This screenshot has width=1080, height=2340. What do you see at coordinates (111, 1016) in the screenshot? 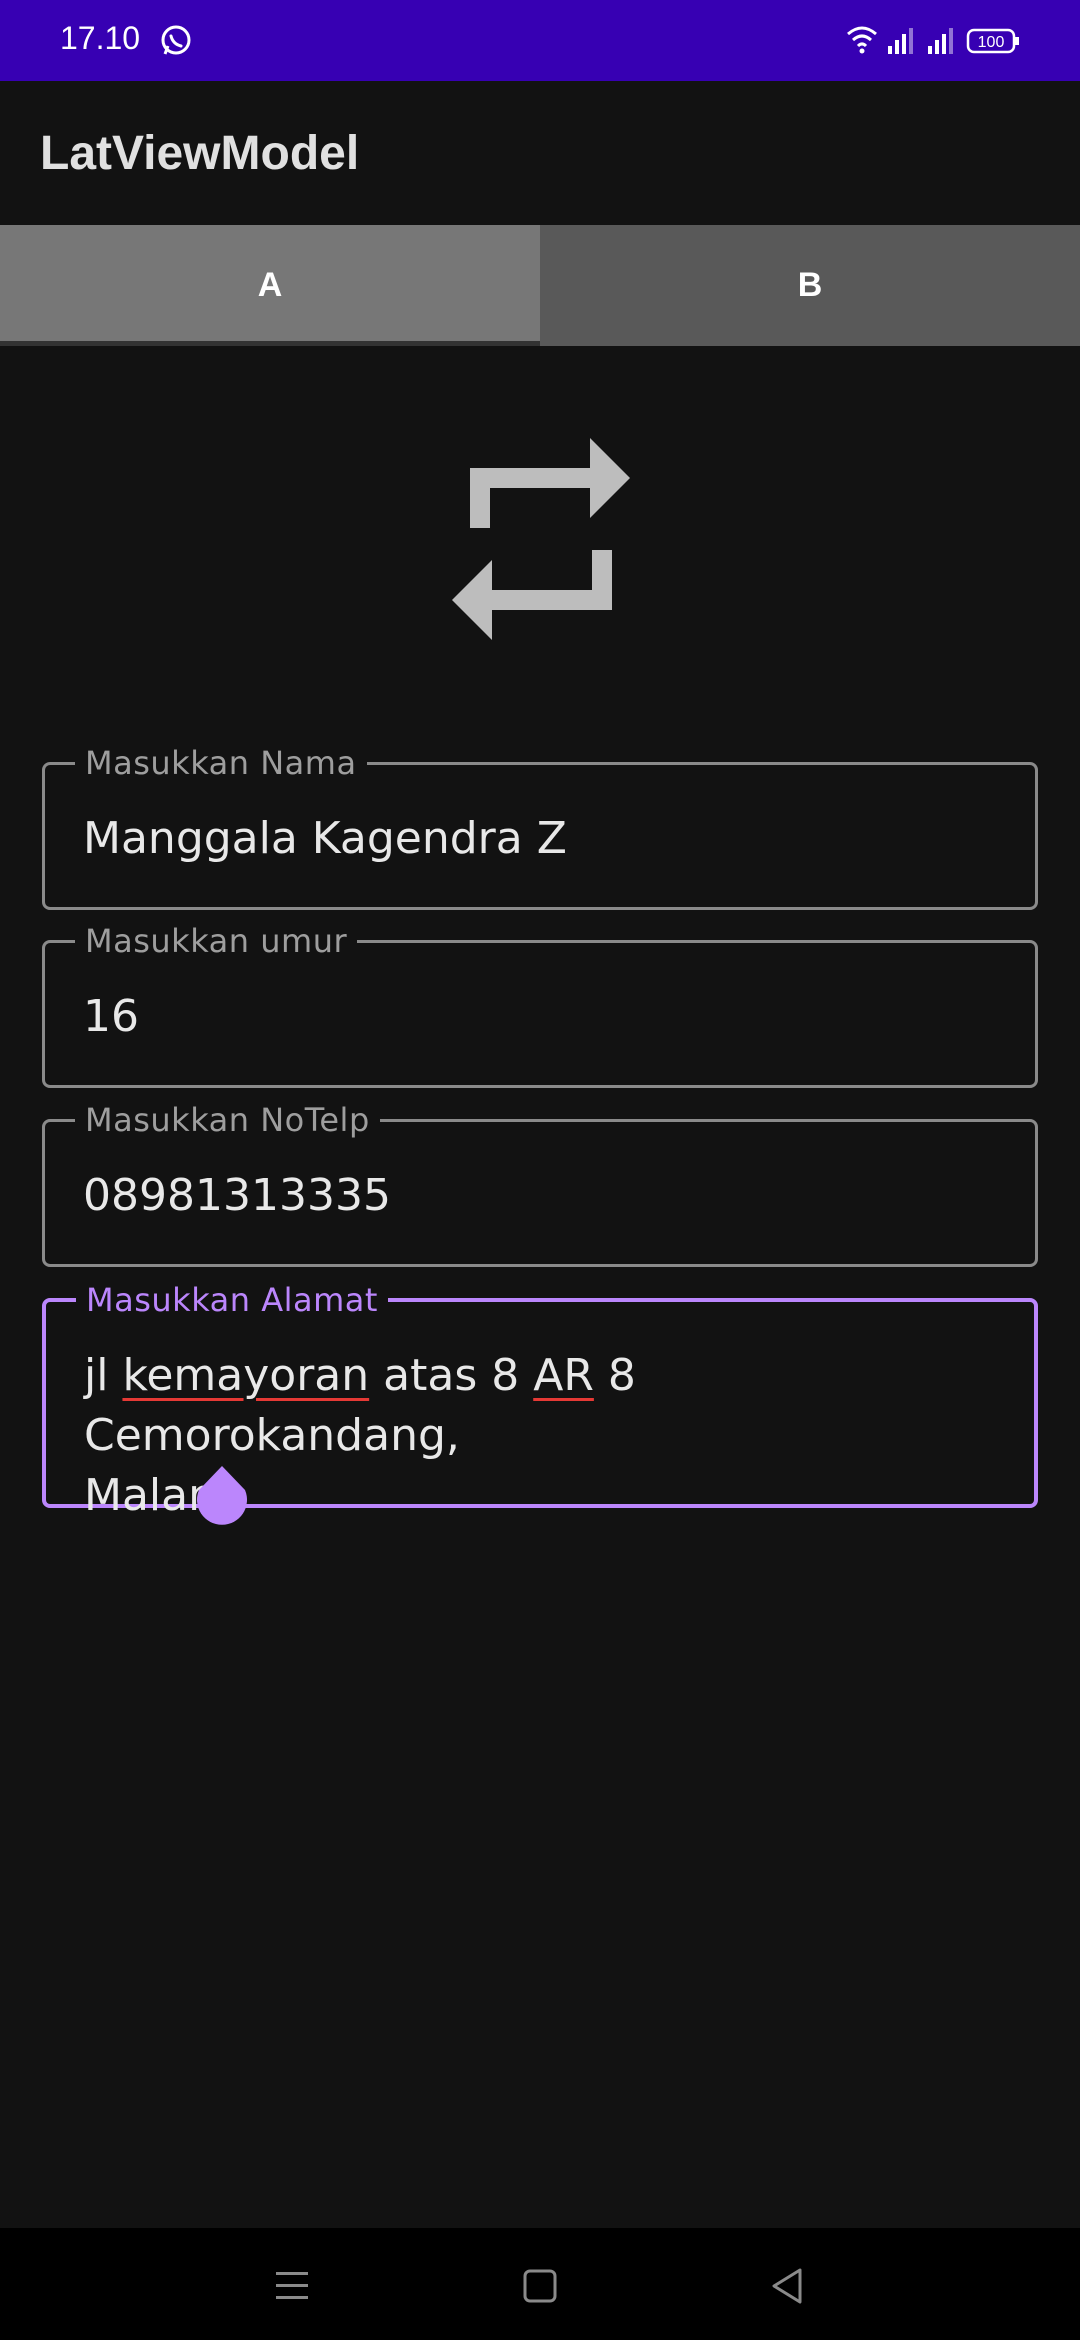
I see `umur-value: 16` at bounding box center [111, 1016].